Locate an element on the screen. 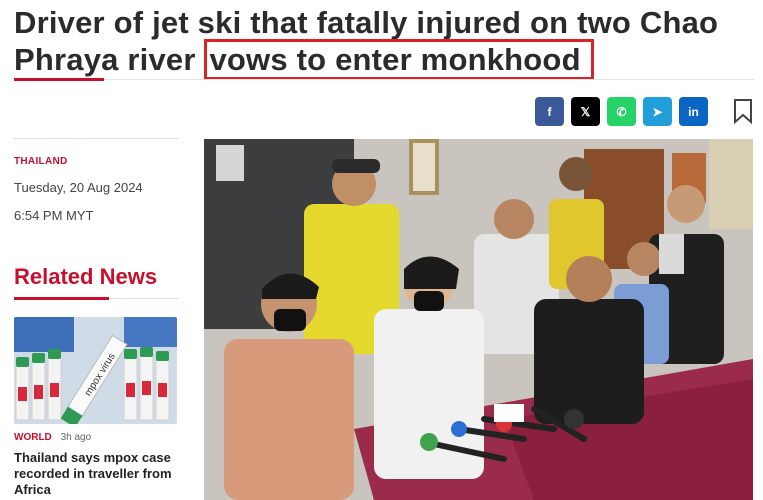 This screenshot has width=763, height=500. x-icon: 𝕏 is located at coordinates (585, 111).